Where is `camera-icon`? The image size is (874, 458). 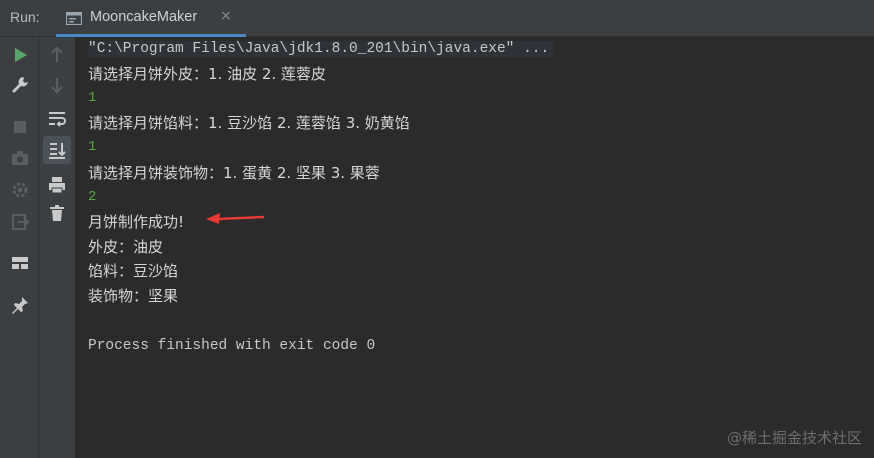
camera-icon is located at coordinates (20, 158).